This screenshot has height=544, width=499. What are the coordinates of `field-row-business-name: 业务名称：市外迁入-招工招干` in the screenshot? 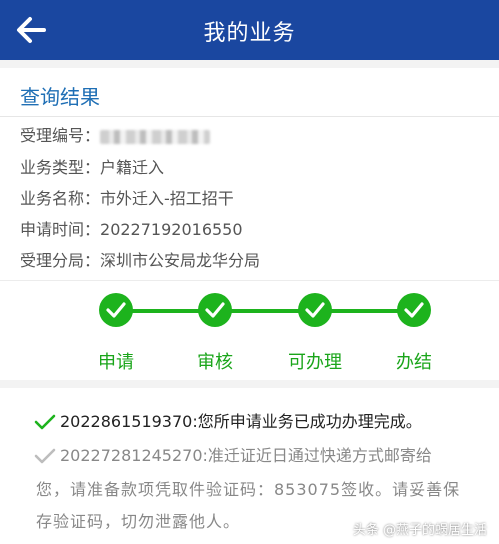 It's located at (127, 197).